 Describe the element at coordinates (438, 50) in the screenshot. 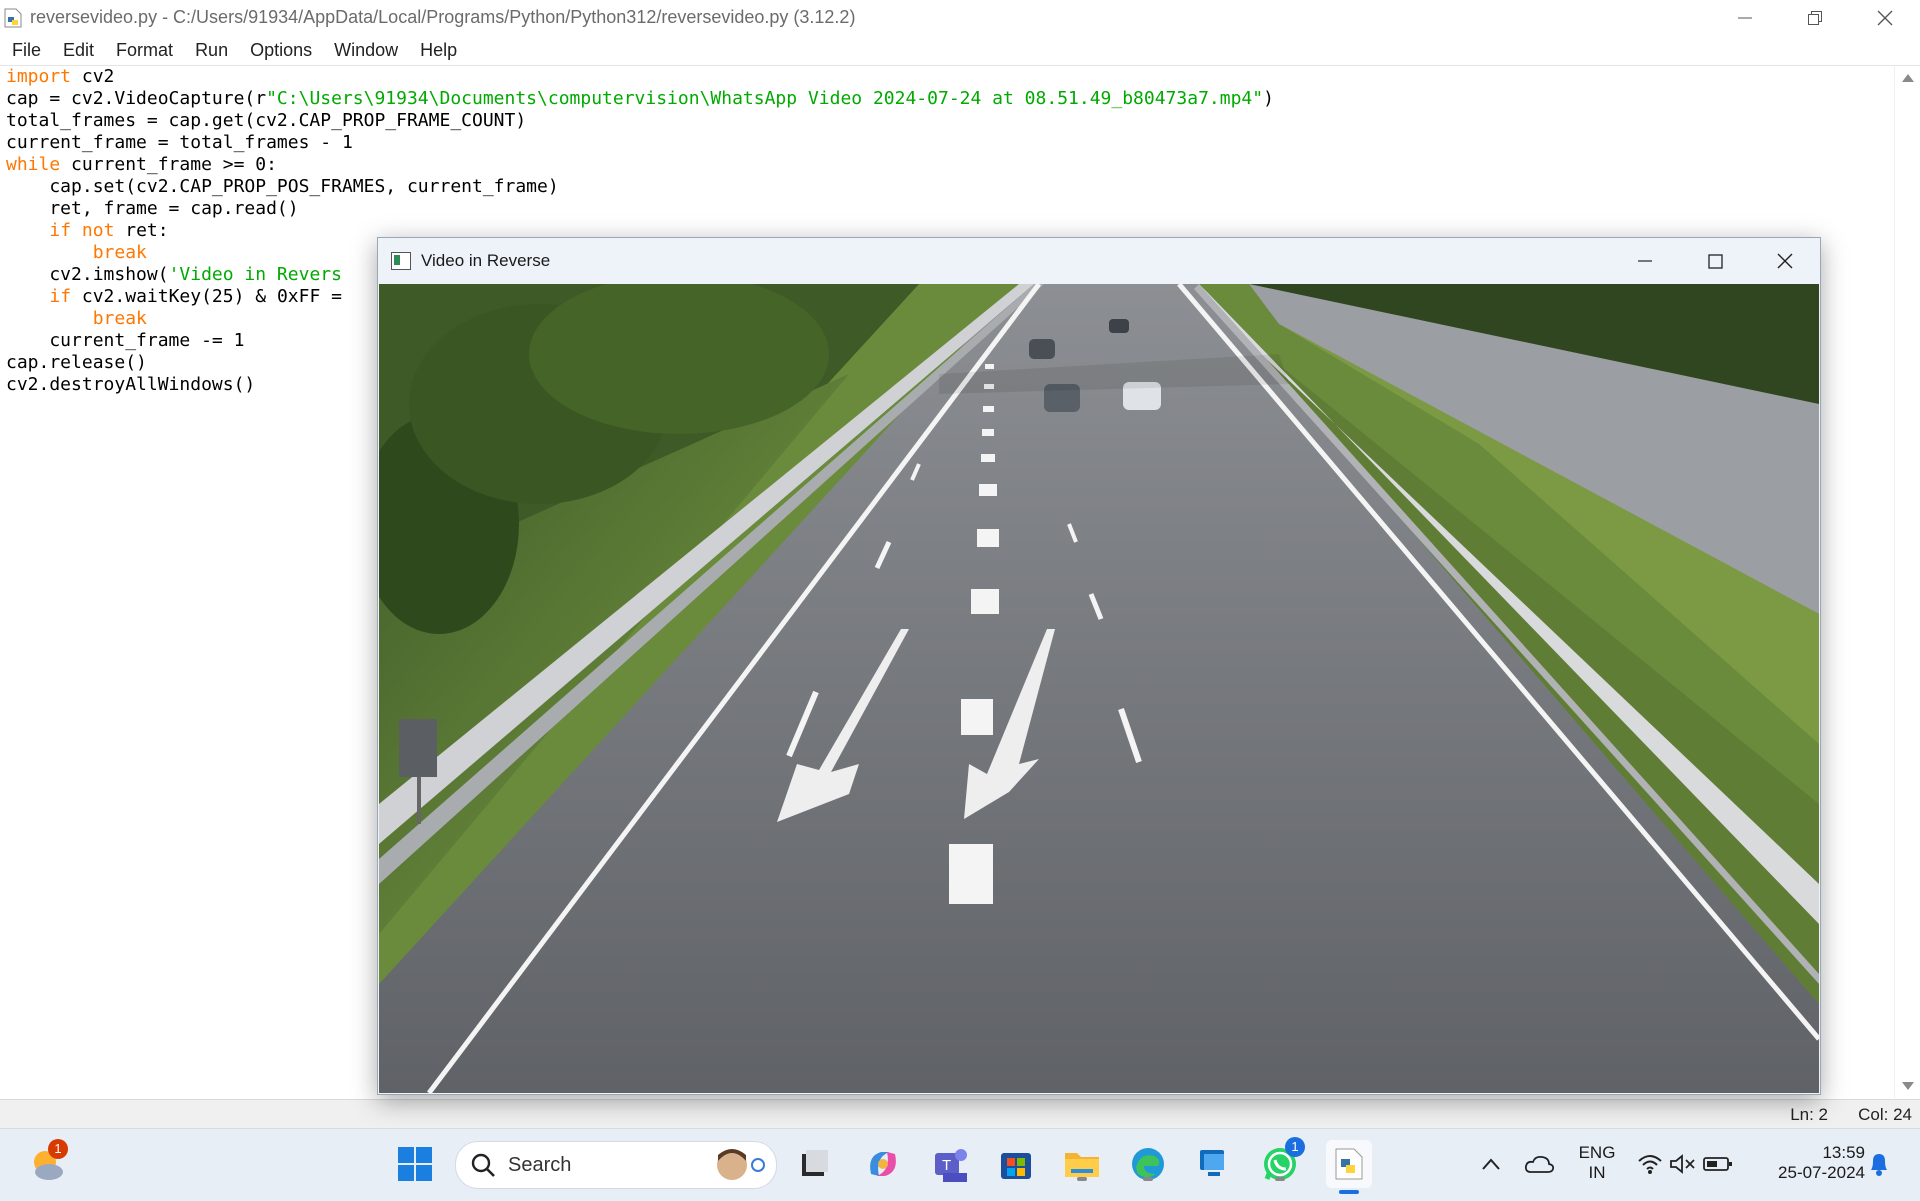

I see `menu-help: Help` at that location.